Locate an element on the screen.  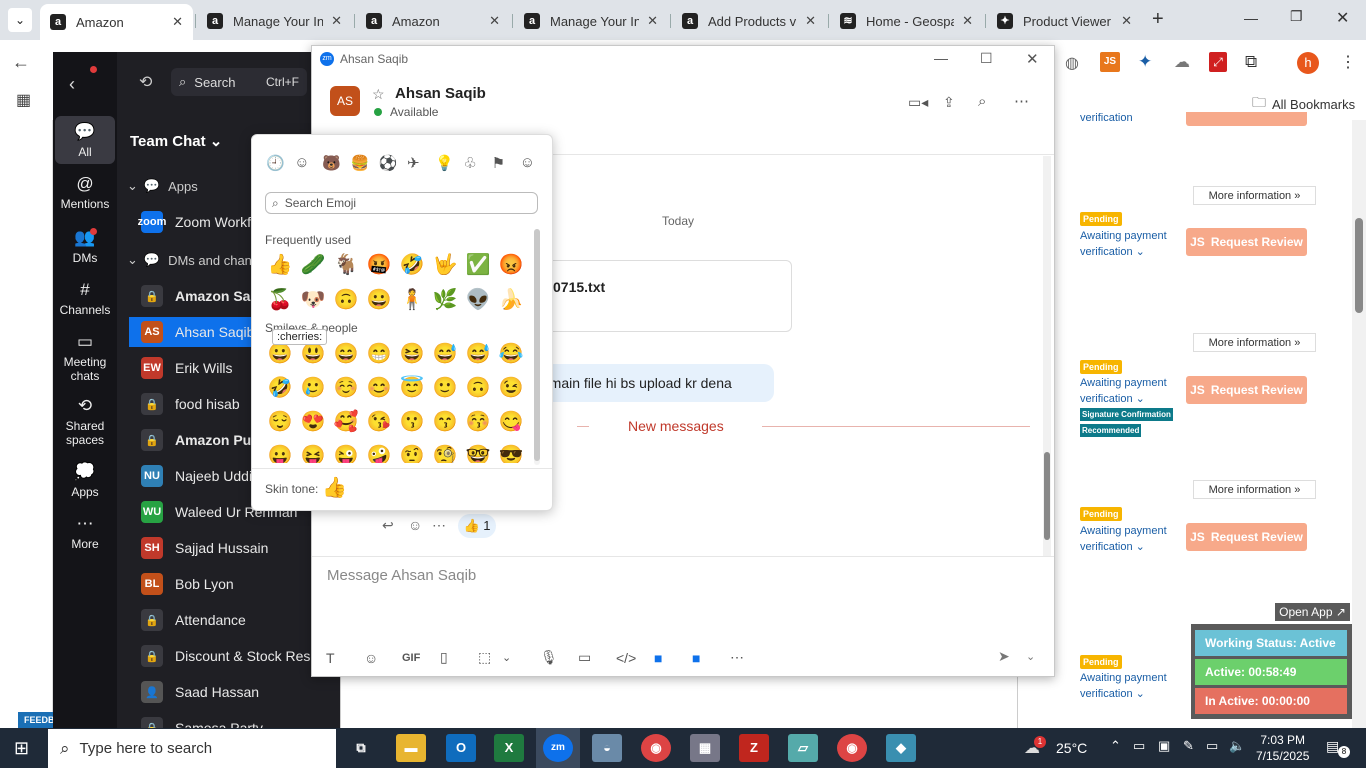
file-attachment-card: 0715.txt is located at coordinates (662, 296).